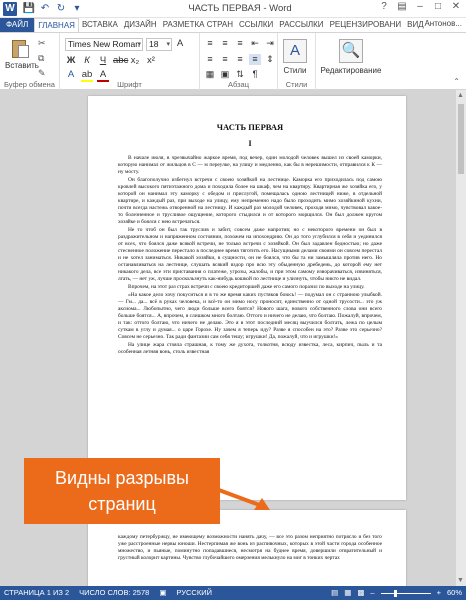 This screenshot has width=466, height=600. Describe the element at coordinates (250, 143) in the screenshot. I see `chapter-number: I` at that location.